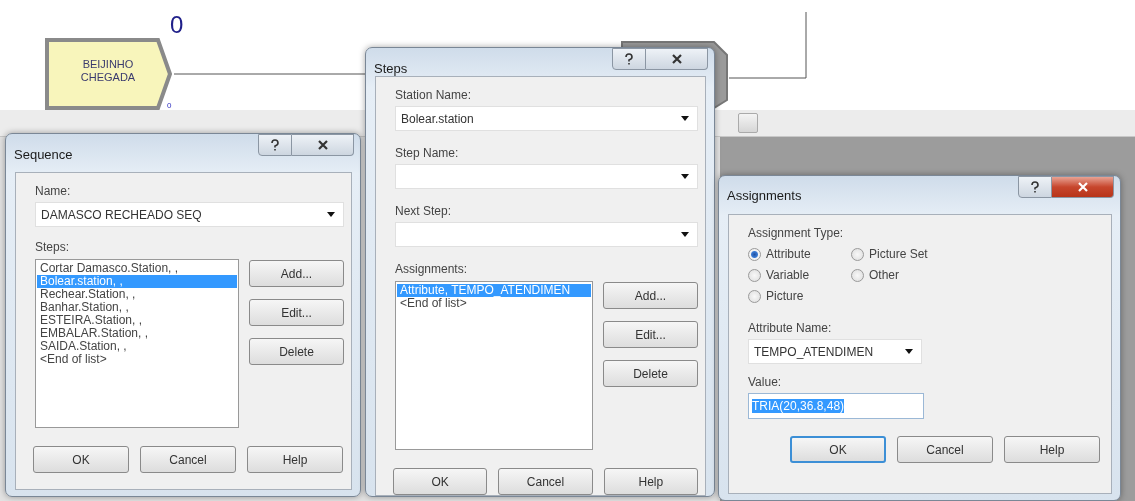  I want to click on field-label: Next Step:, so click(424, 211).